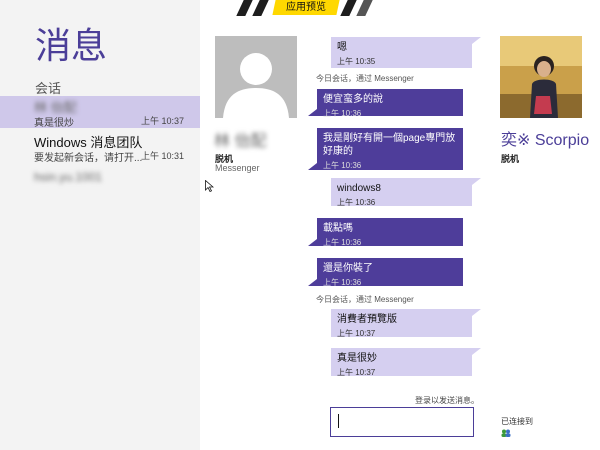  I want to click on contact-status: 脱机, so click(510, 159).